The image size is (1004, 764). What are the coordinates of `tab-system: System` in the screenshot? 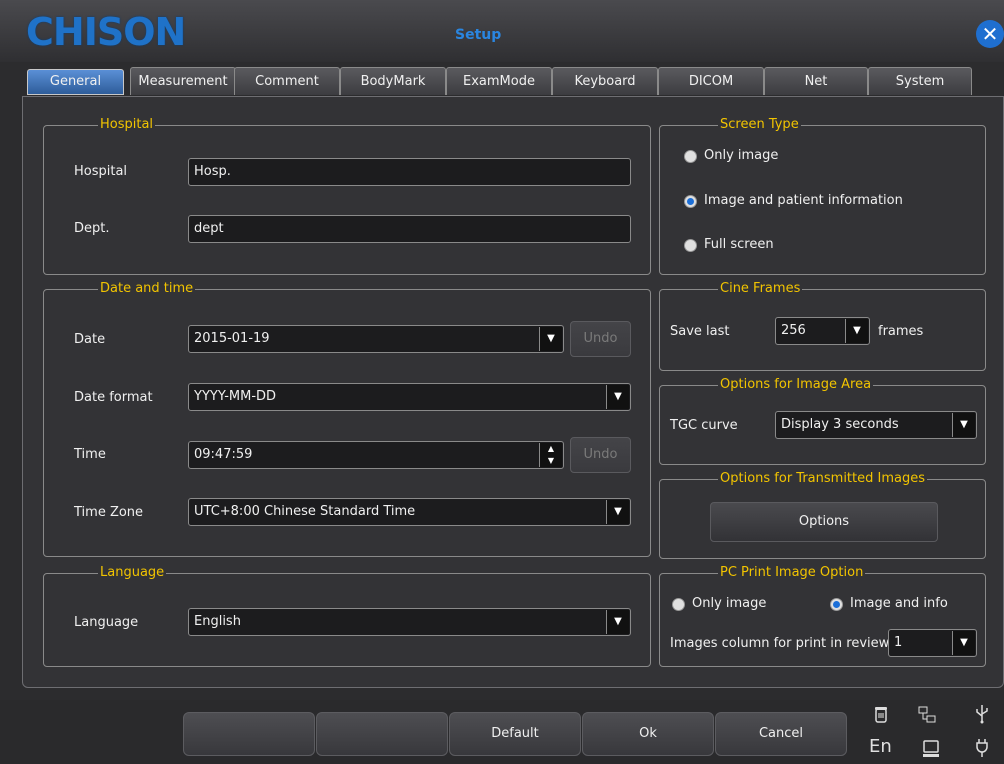 It's located at (920, 81).